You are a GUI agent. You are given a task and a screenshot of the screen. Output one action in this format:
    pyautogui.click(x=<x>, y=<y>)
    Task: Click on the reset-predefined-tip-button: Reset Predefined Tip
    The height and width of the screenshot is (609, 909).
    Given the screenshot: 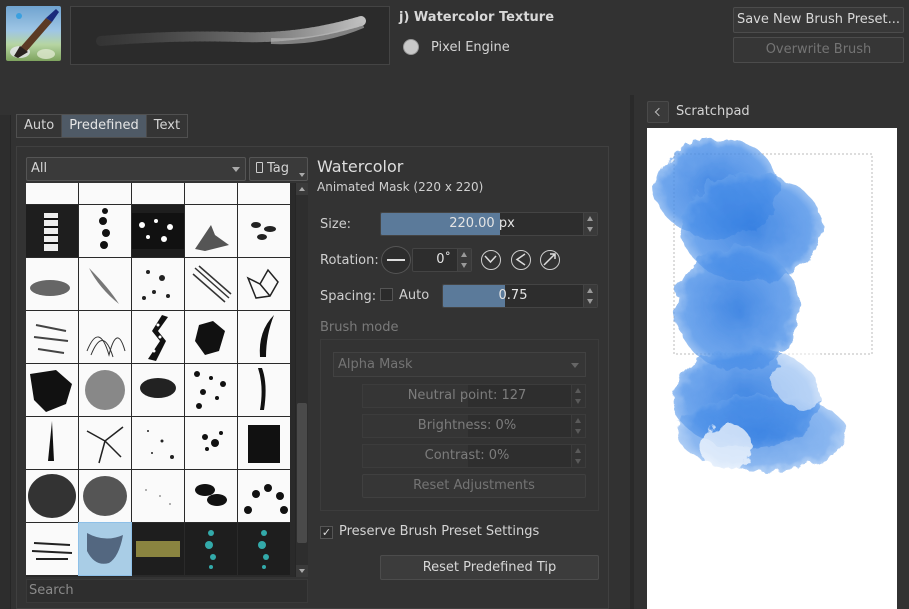 What is the action you would take?
    pyautogui.click(x=489, y=567)
    